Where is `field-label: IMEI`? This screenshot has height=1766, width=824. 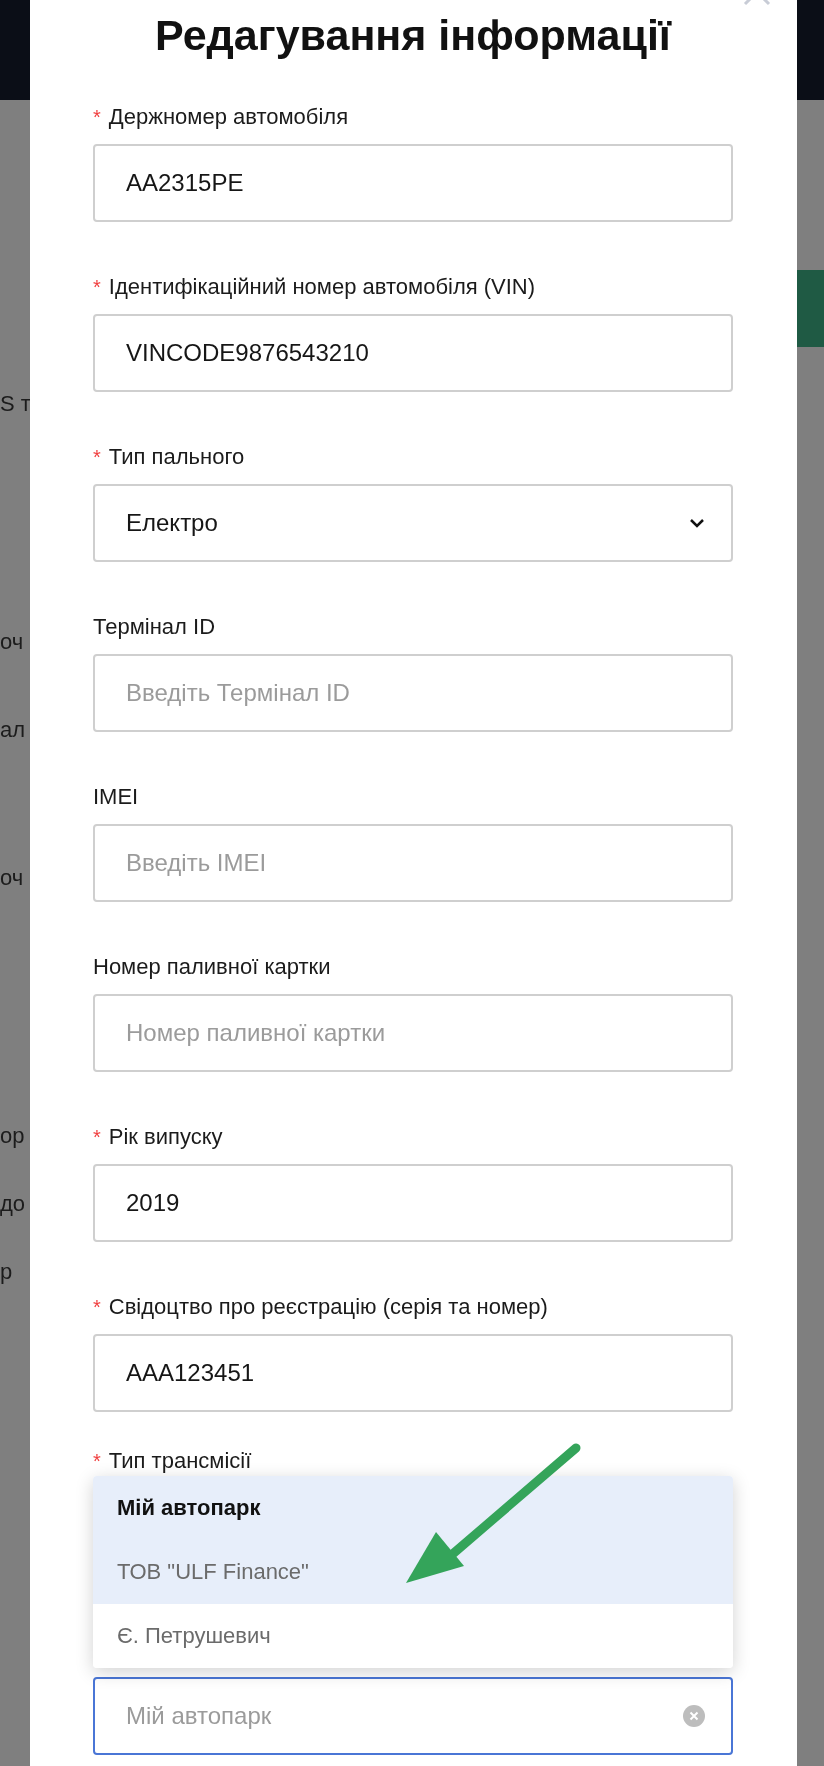
field-label: IMEI is located at coordinates (116, 797).